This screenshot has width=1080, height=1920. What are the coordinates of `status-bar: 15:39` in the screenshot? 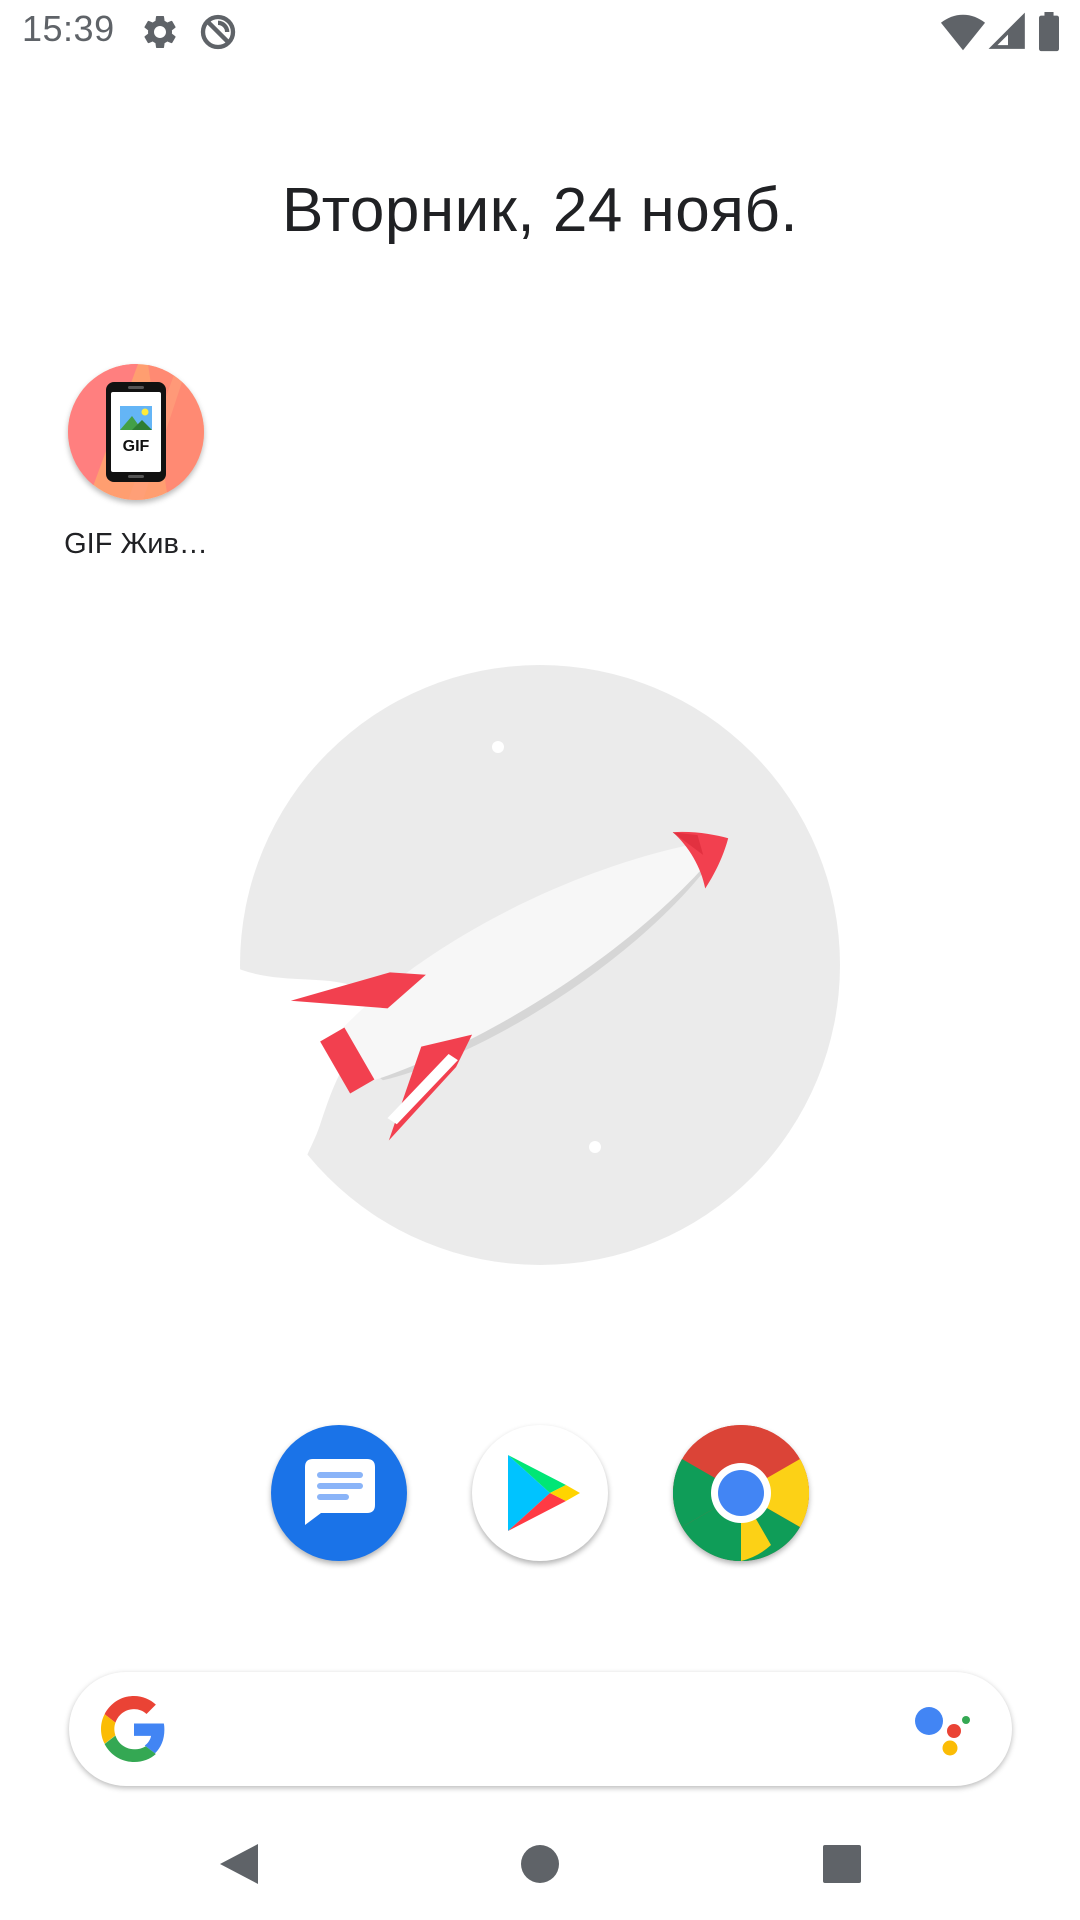 It's located at (540, 33).